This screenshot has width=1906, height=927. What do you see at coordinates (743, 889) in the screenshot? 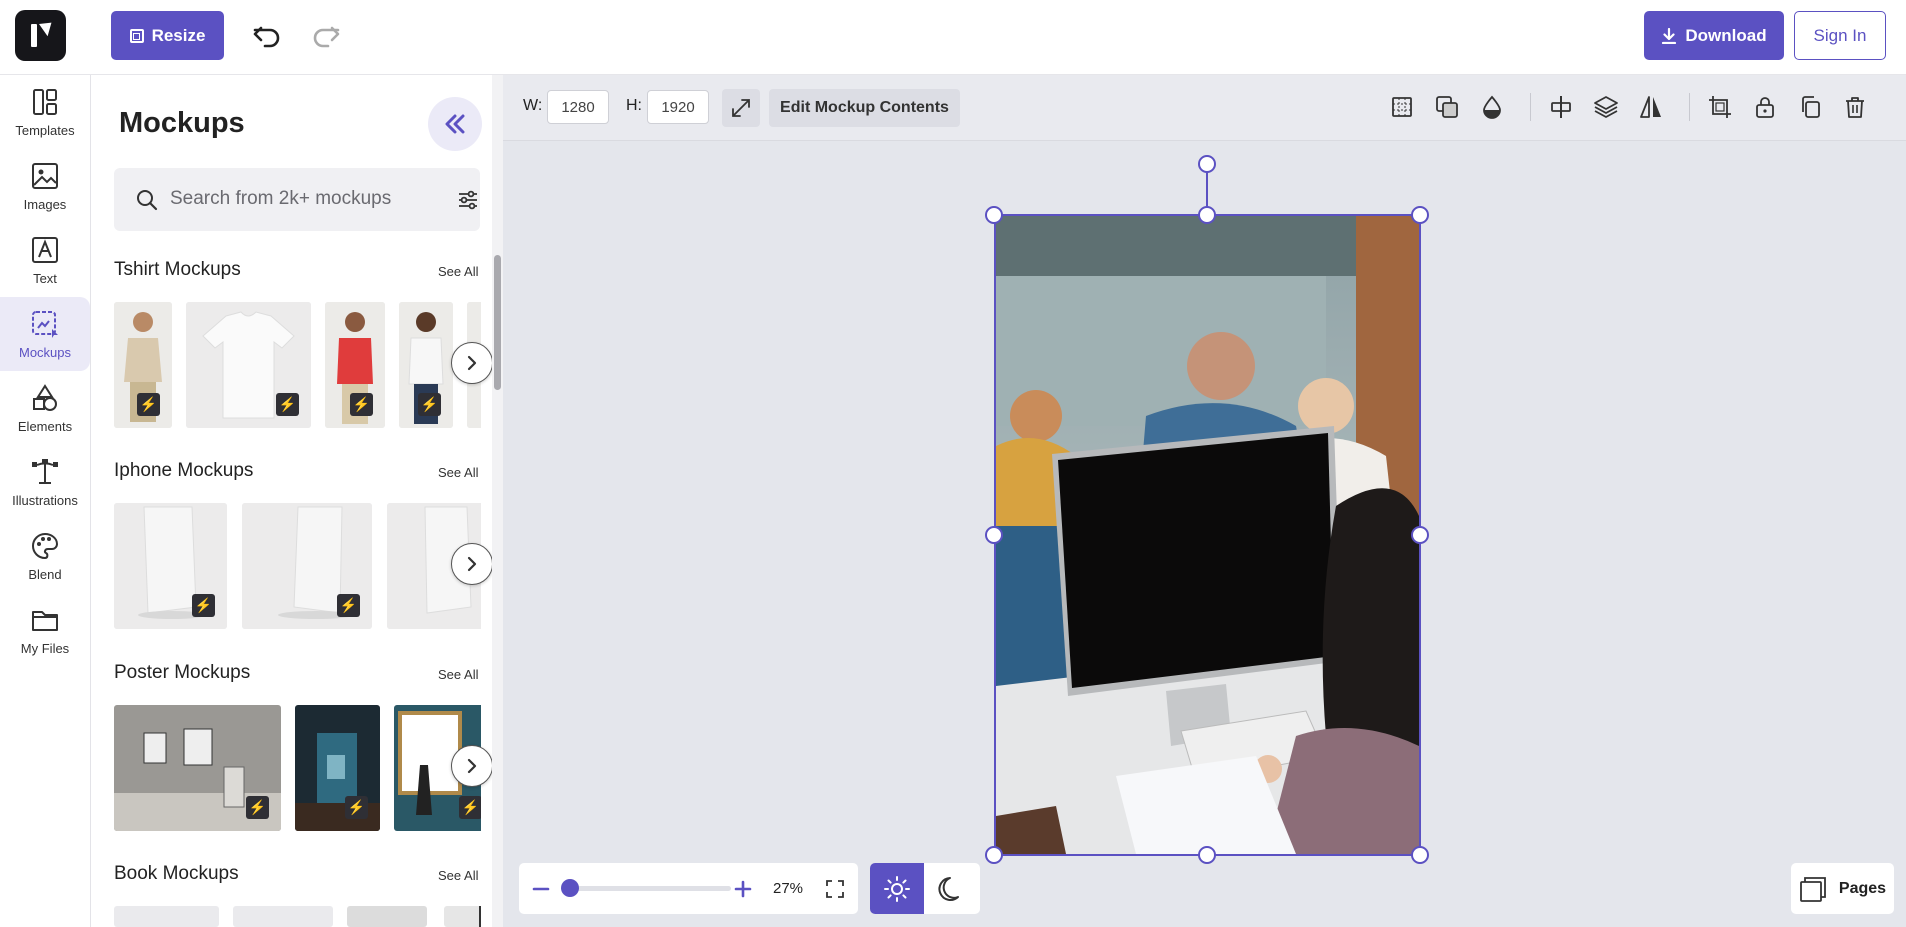
I see `zoom-in-button` at bounding box center [743, 889].